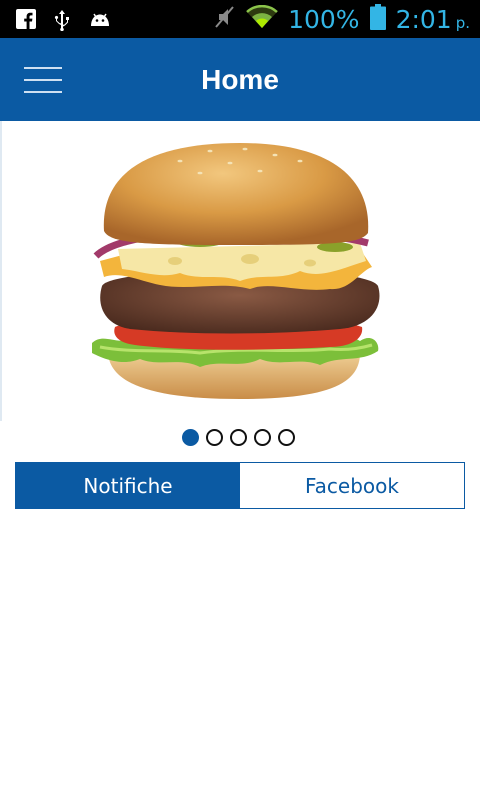 The width and height of the screenshot is (480, 800). Describe the element at coordinates (352, 485) in the screenshot. I see `tab-facebook: Facebook` at that location.